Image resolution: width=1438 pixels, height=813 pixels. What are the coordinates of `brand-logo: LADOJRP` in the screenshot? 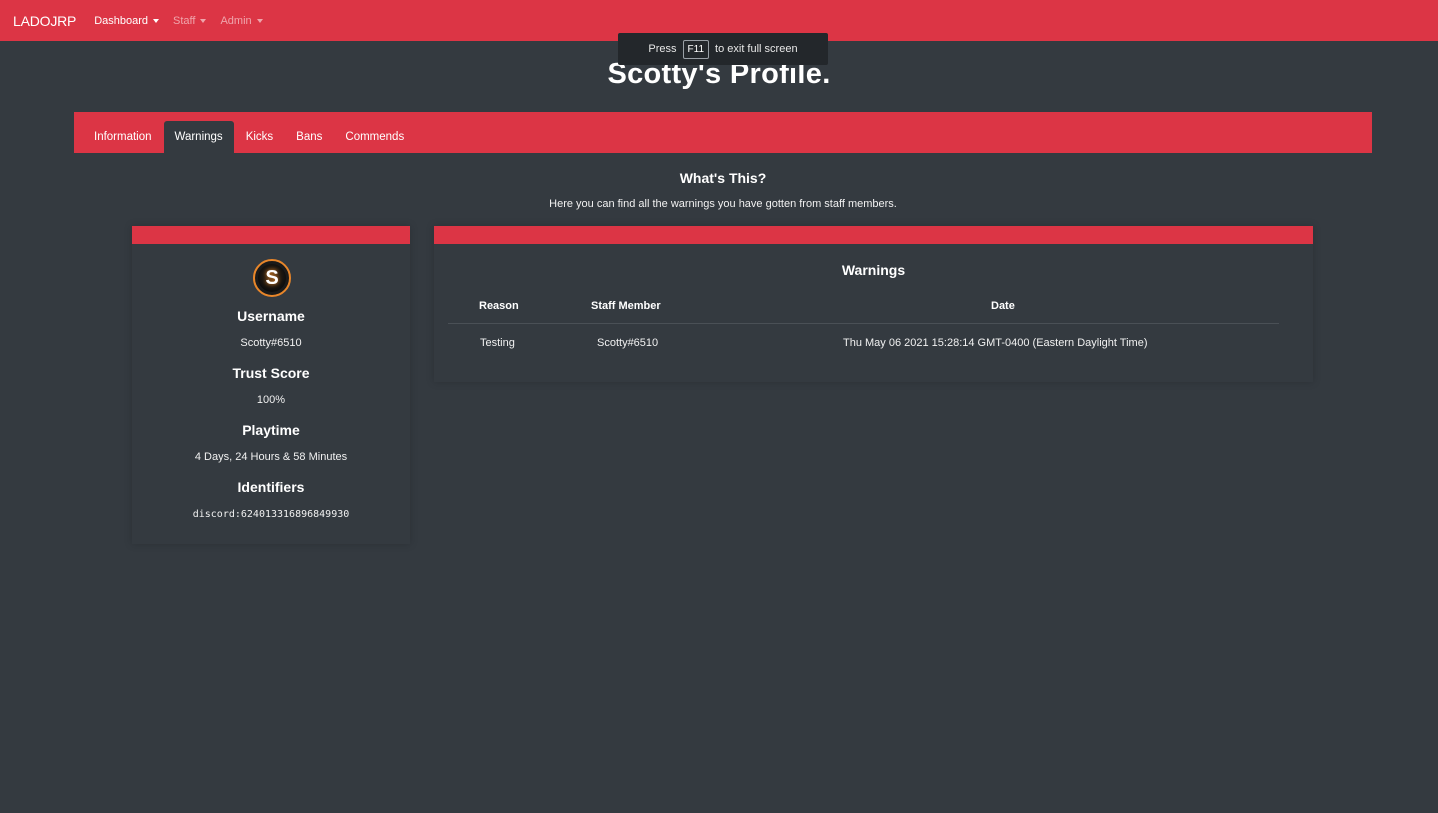 It's located at (44, 21).